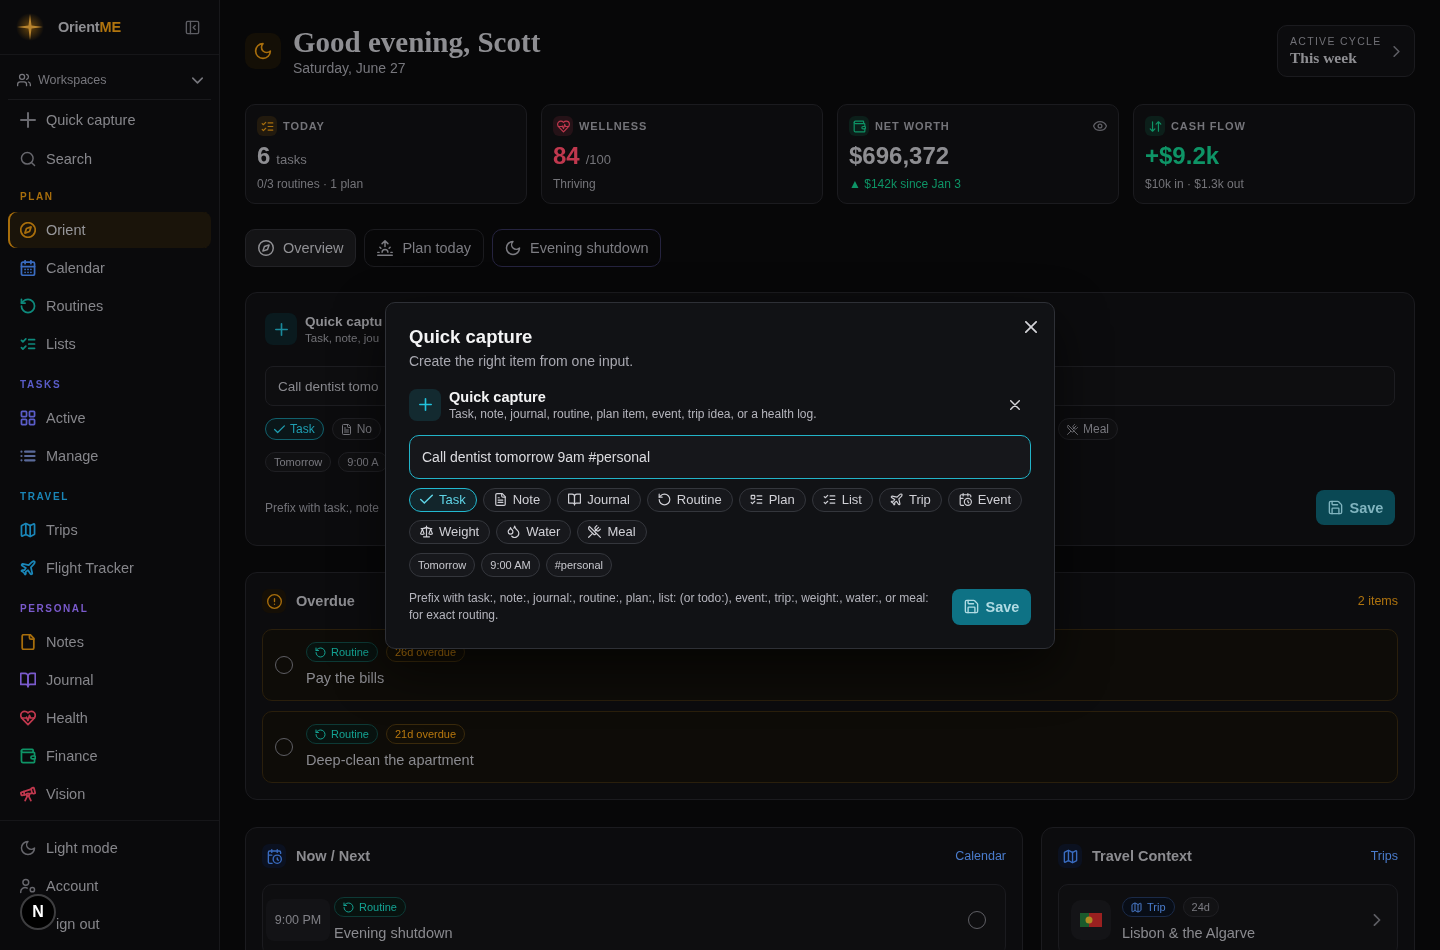 The width and height of the screenshot is (1440, 950). I want to click on nav-item: Flight Tracker, so click(109, 568).